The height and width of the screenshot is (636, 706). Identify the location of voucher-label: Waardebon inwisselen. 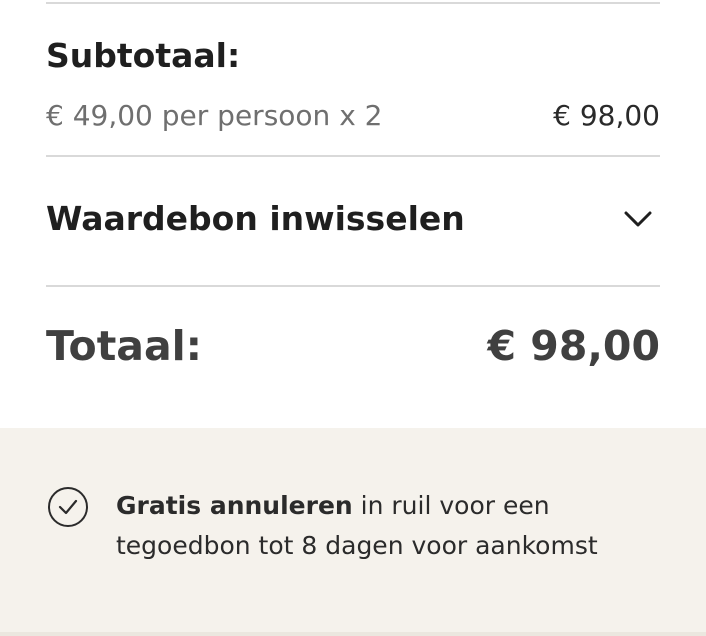
(255, 218).